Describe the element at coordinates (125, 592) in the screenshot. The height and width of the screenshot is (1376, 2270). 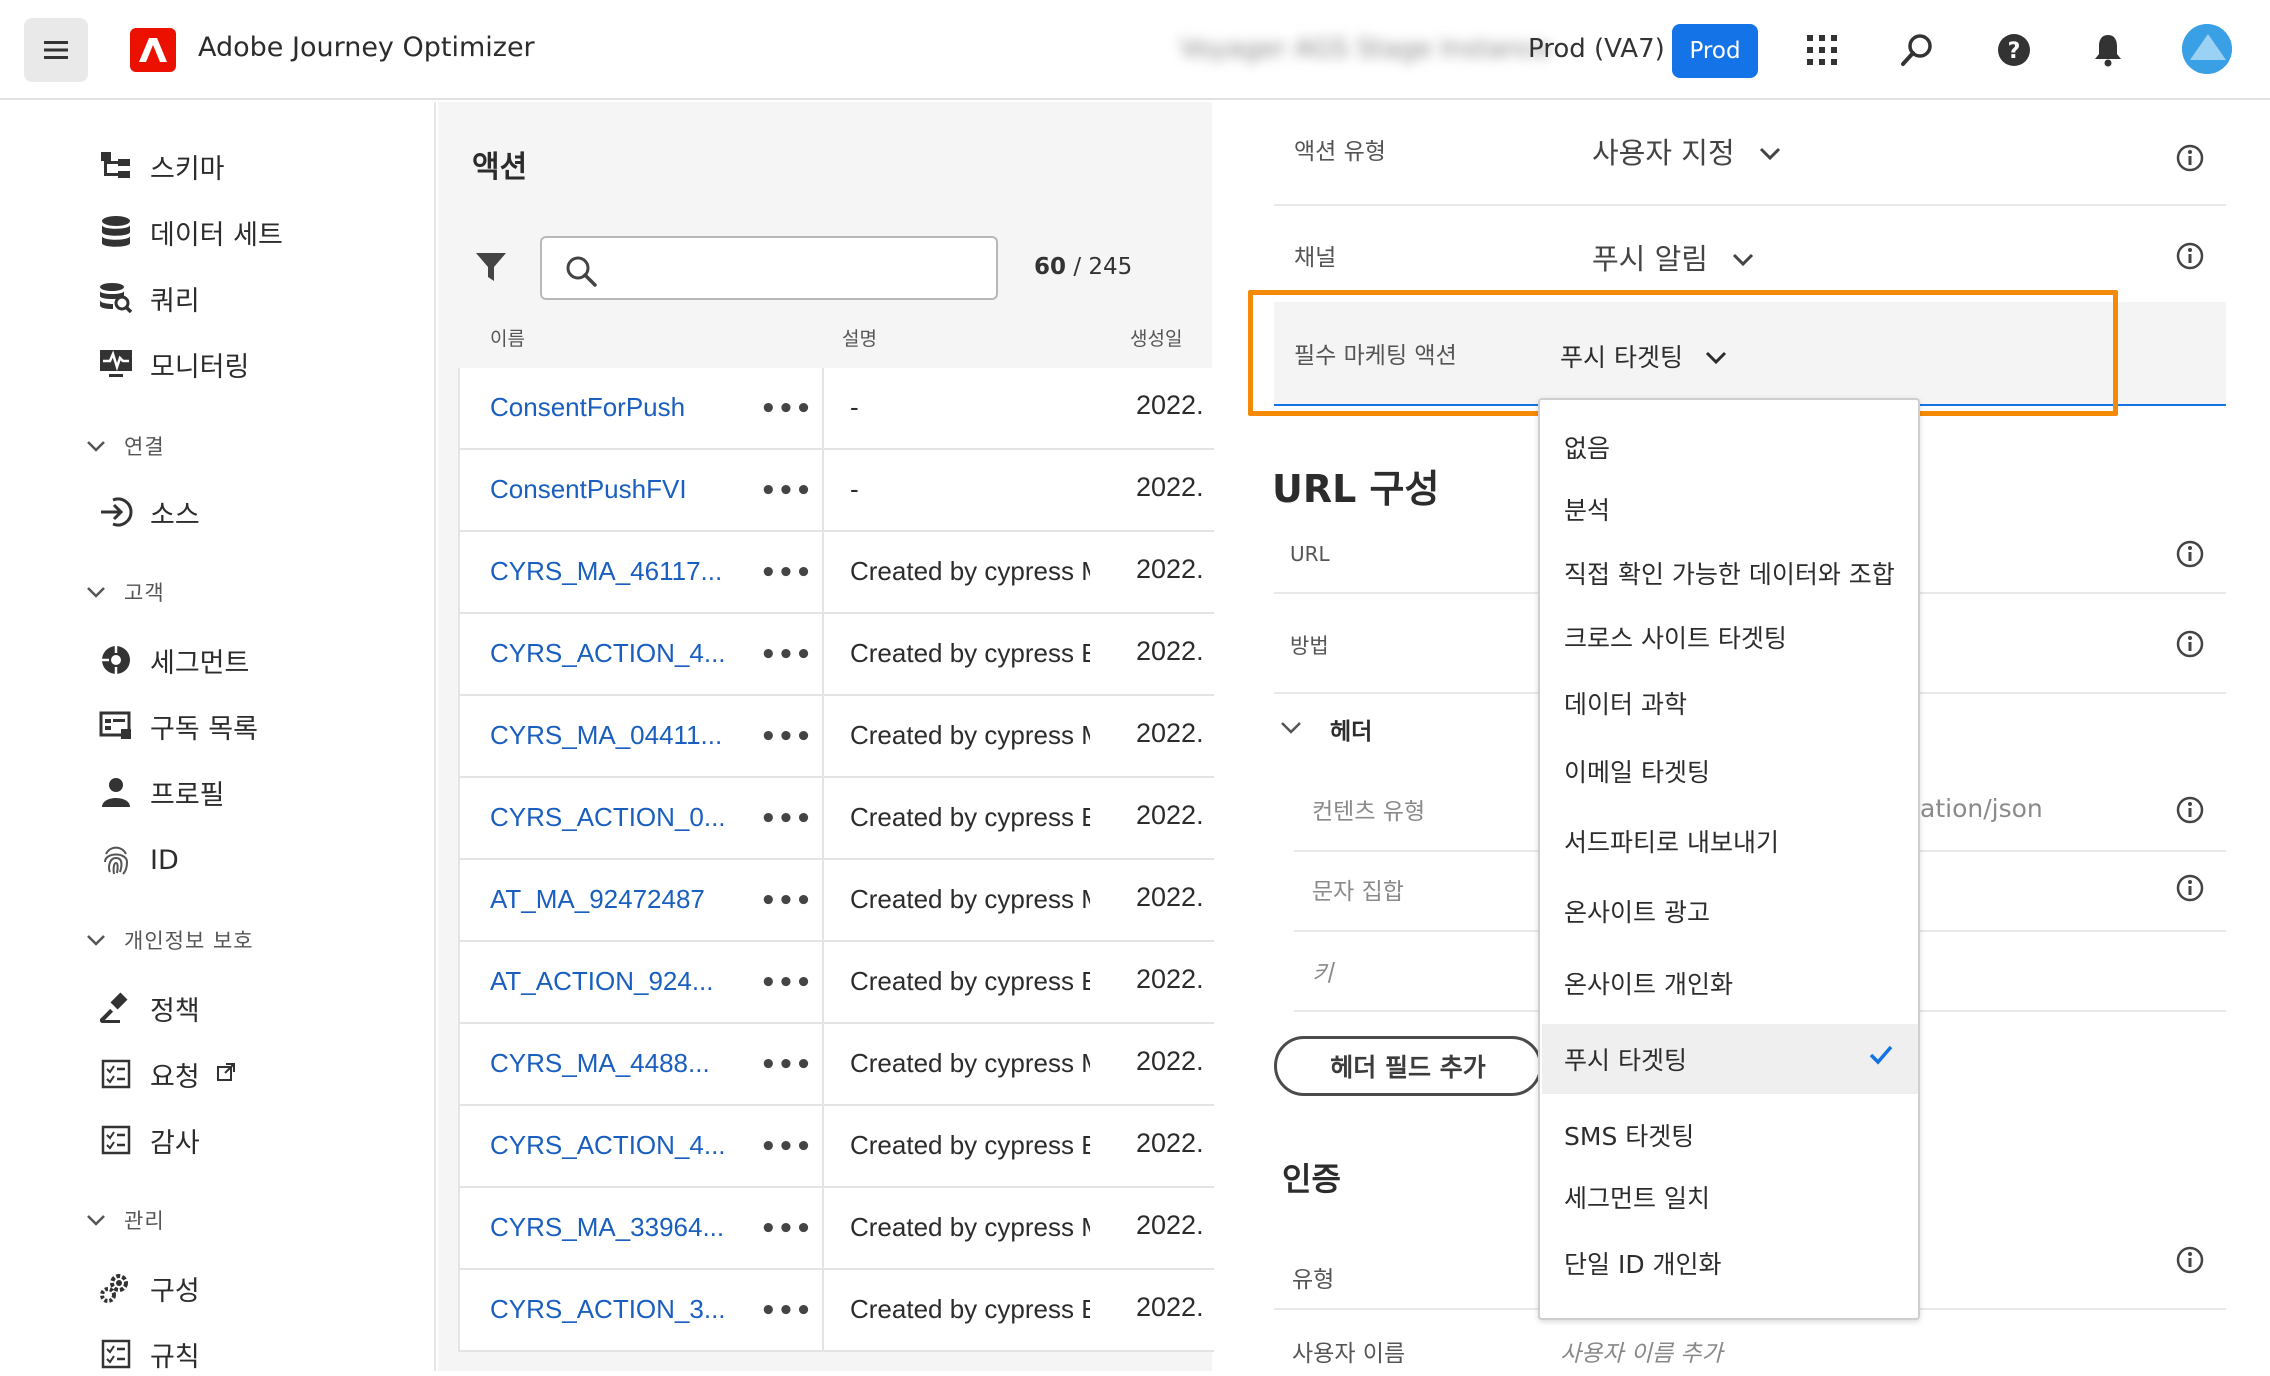
I see `nav-section-customer: 고객` at that location.